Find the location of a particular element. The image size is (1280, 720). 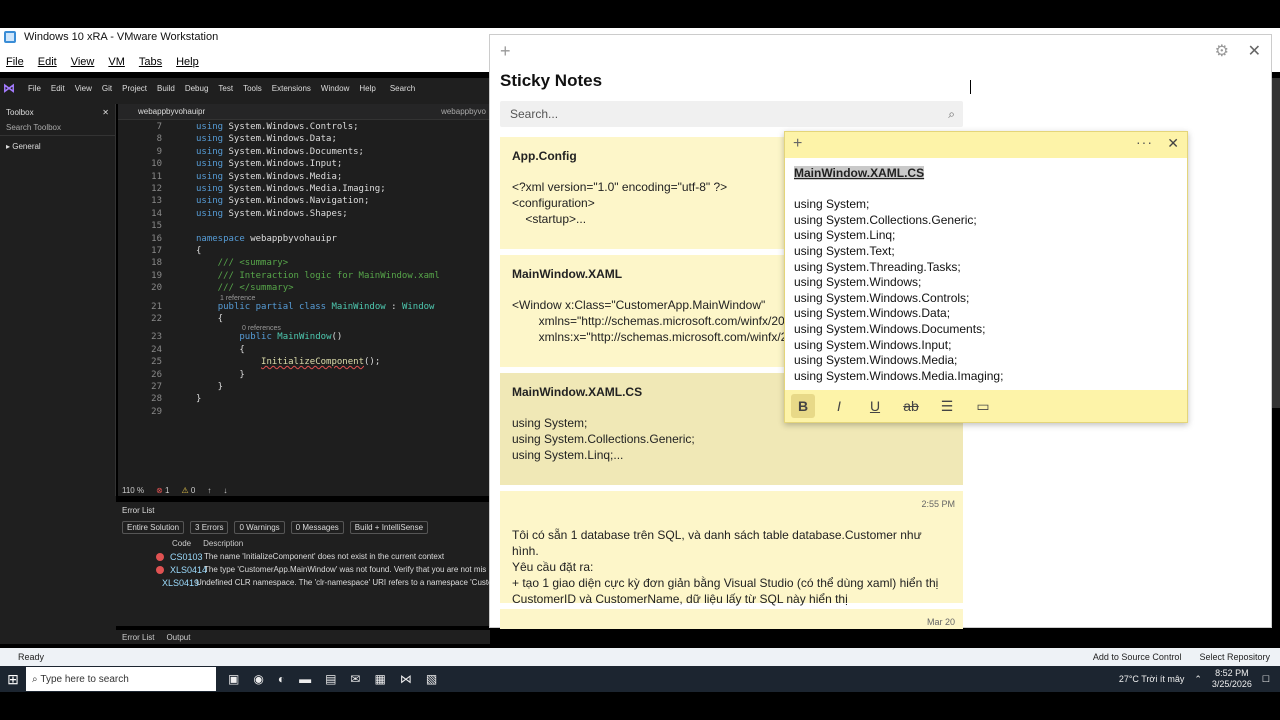

nav-up-icon: ↑ is located at coordinates (209, 490).